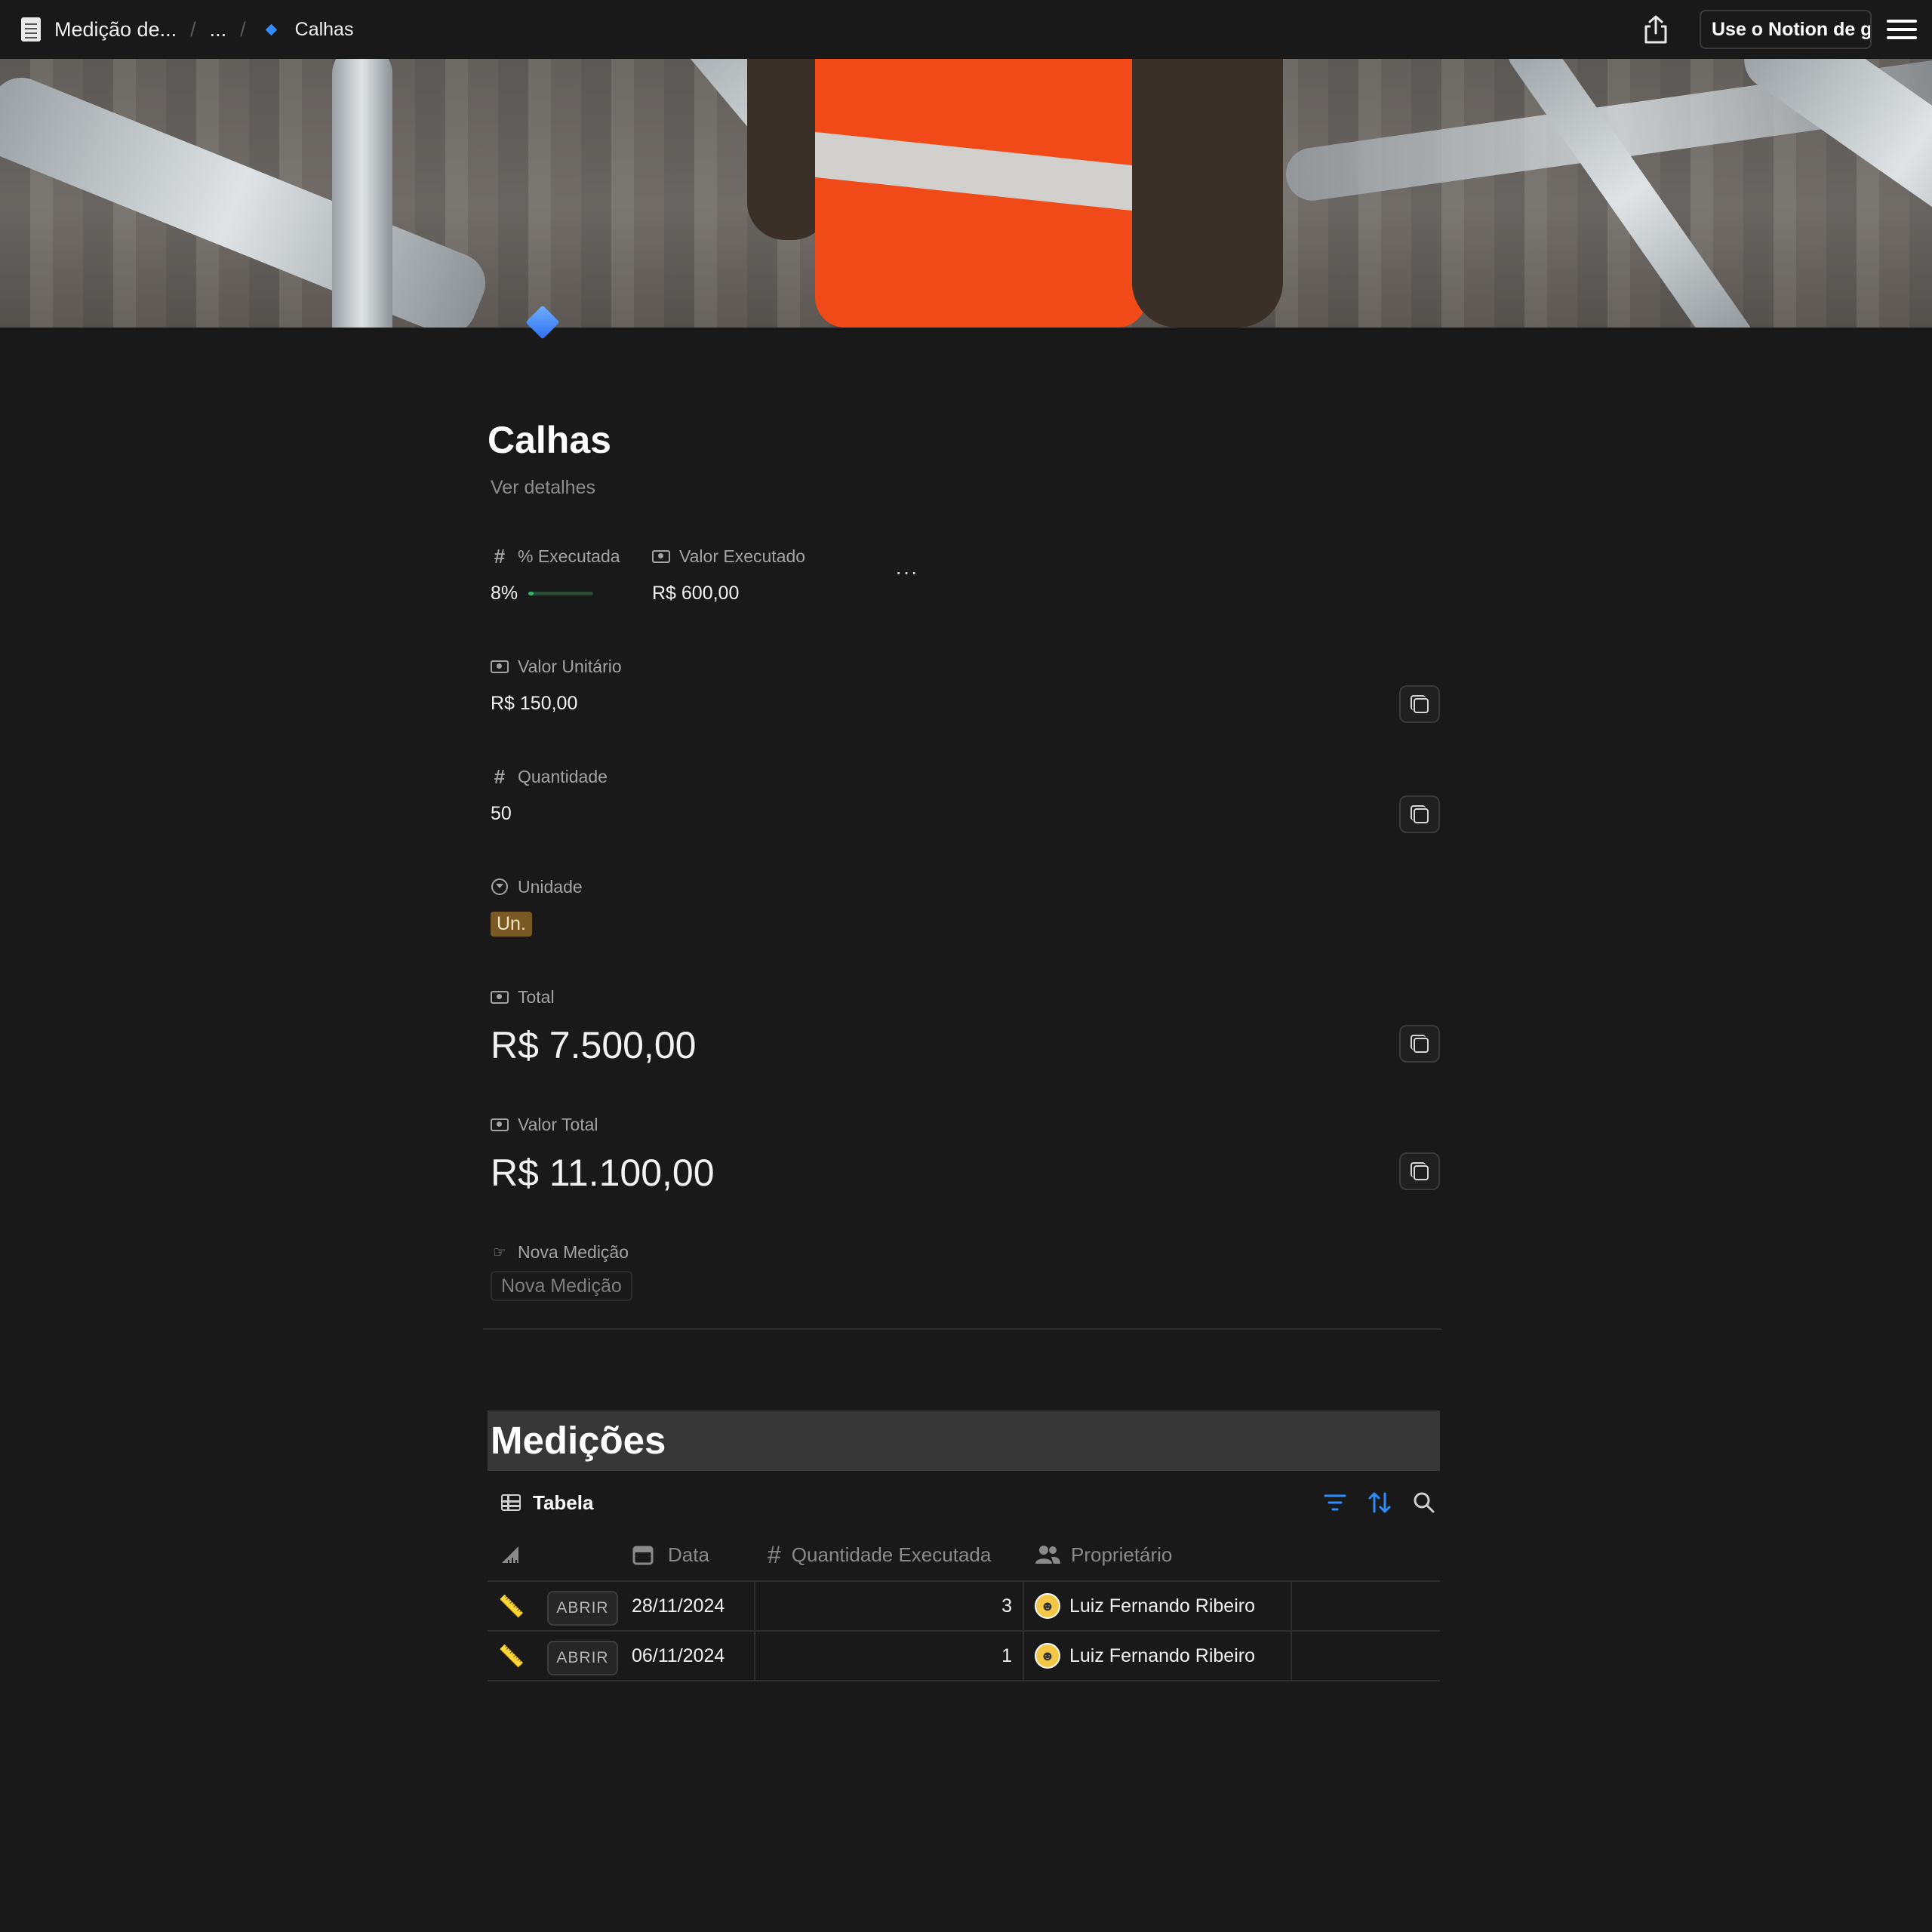 The image size is (1932, 1932). Describe the element at coordinates (742, 556) in the screenshot. I see `property-label: Valor Executado` at that location.